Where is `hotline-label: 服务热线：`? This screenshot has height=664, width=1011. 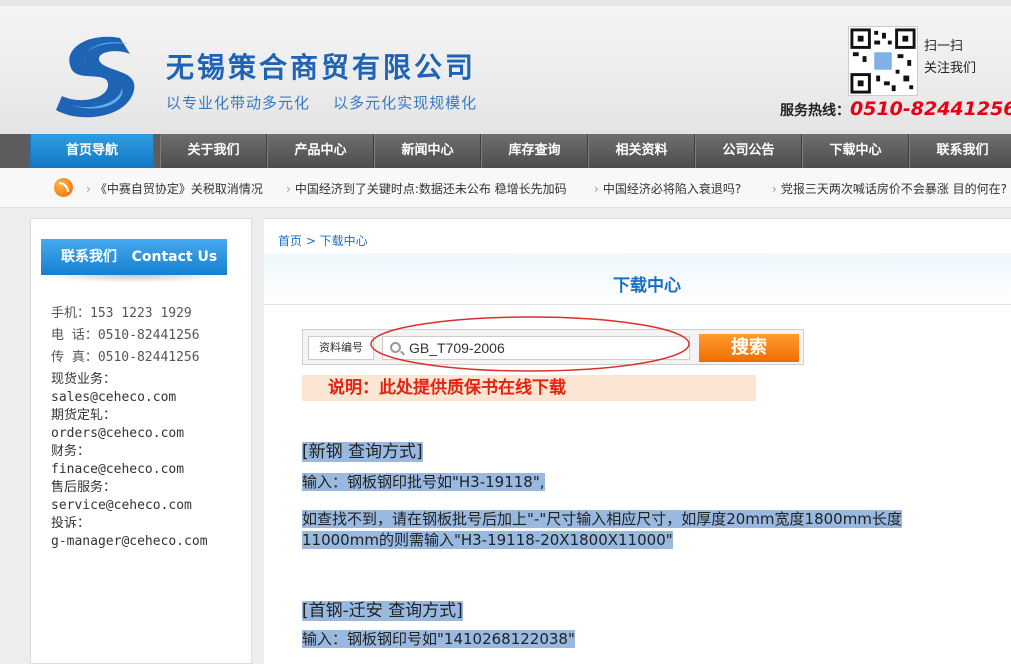
hotline-label: 服务热线： is located at coordinates (815, 111).